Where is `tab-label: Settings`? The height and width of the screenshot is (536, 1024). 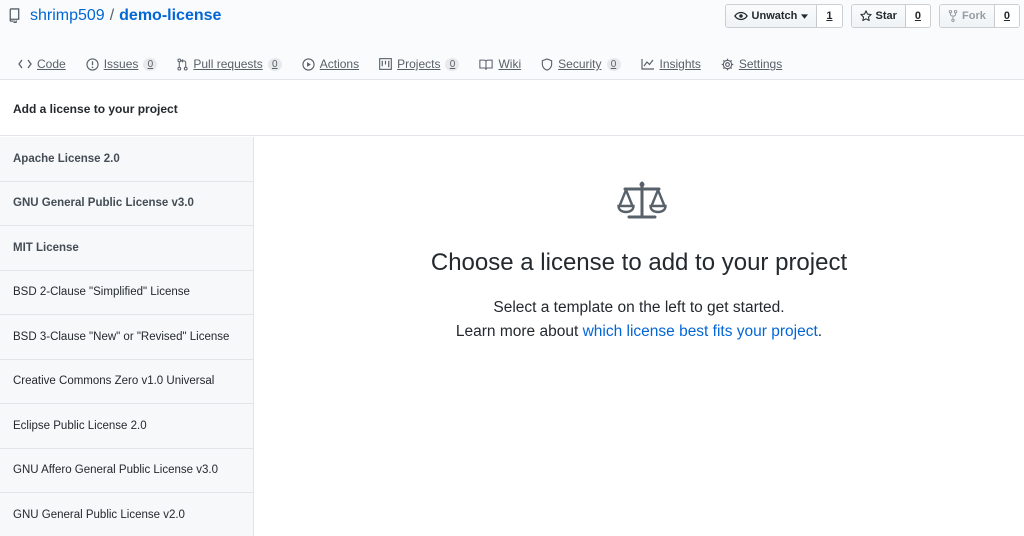
tab-label: Settings is located at coordinates (760, 64).